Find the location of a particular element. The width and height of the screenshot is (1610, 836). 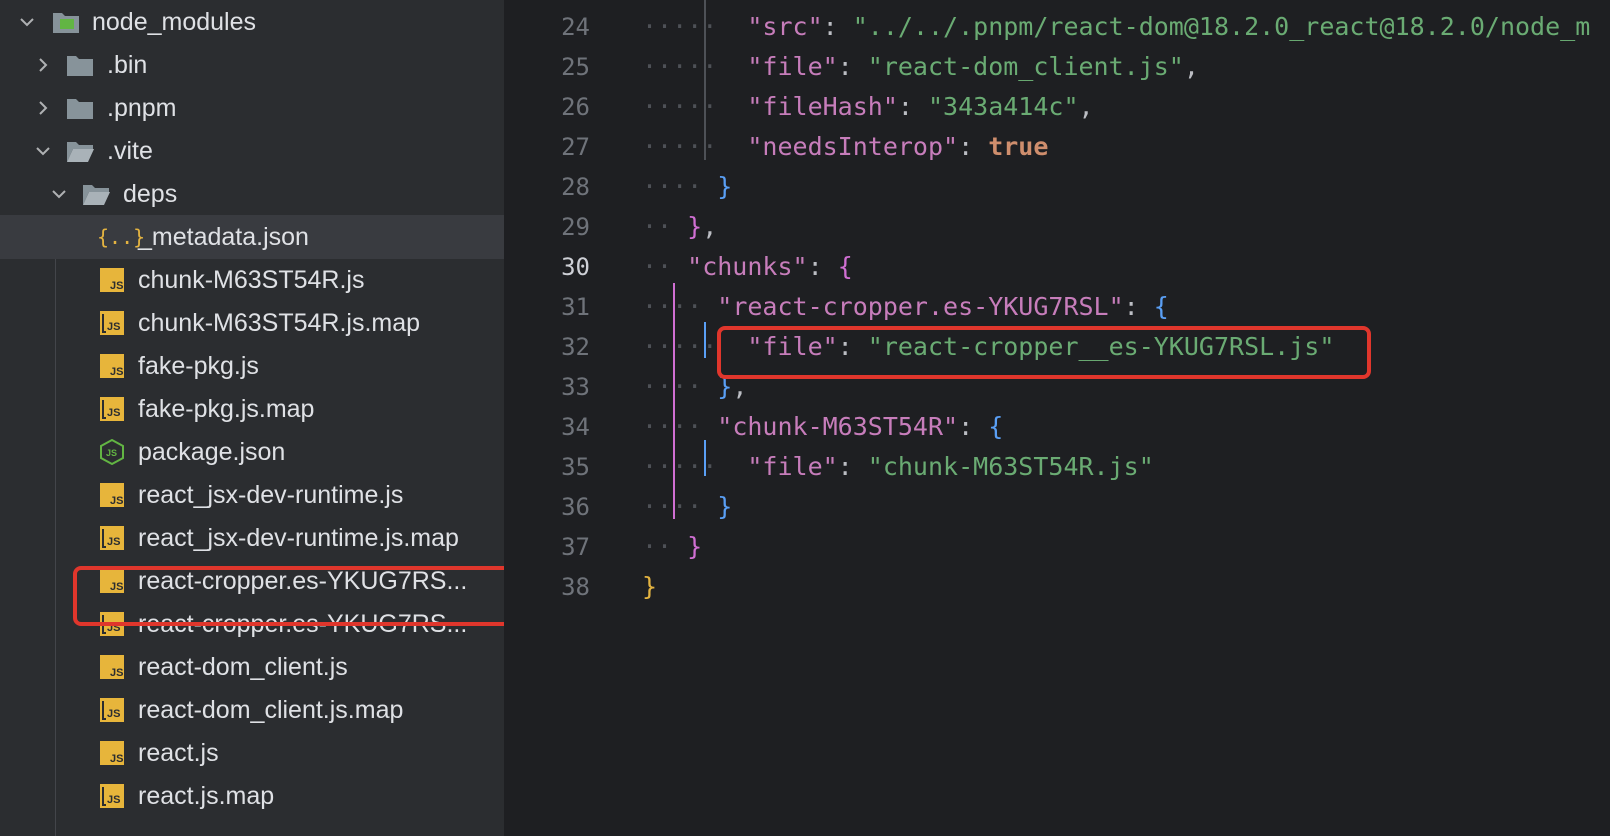

code-line: ·· }, is located at coordinates (680, 226).